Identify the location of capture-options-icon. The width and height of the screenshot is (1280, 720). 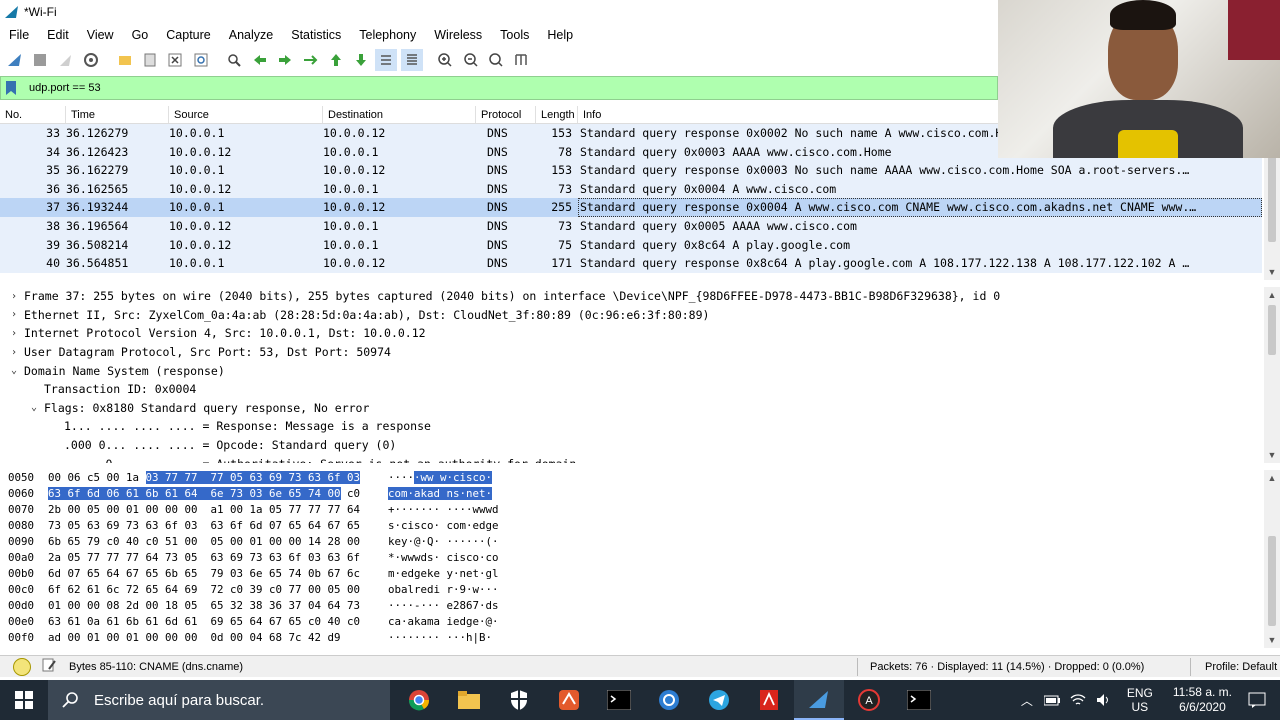
(91, 60).